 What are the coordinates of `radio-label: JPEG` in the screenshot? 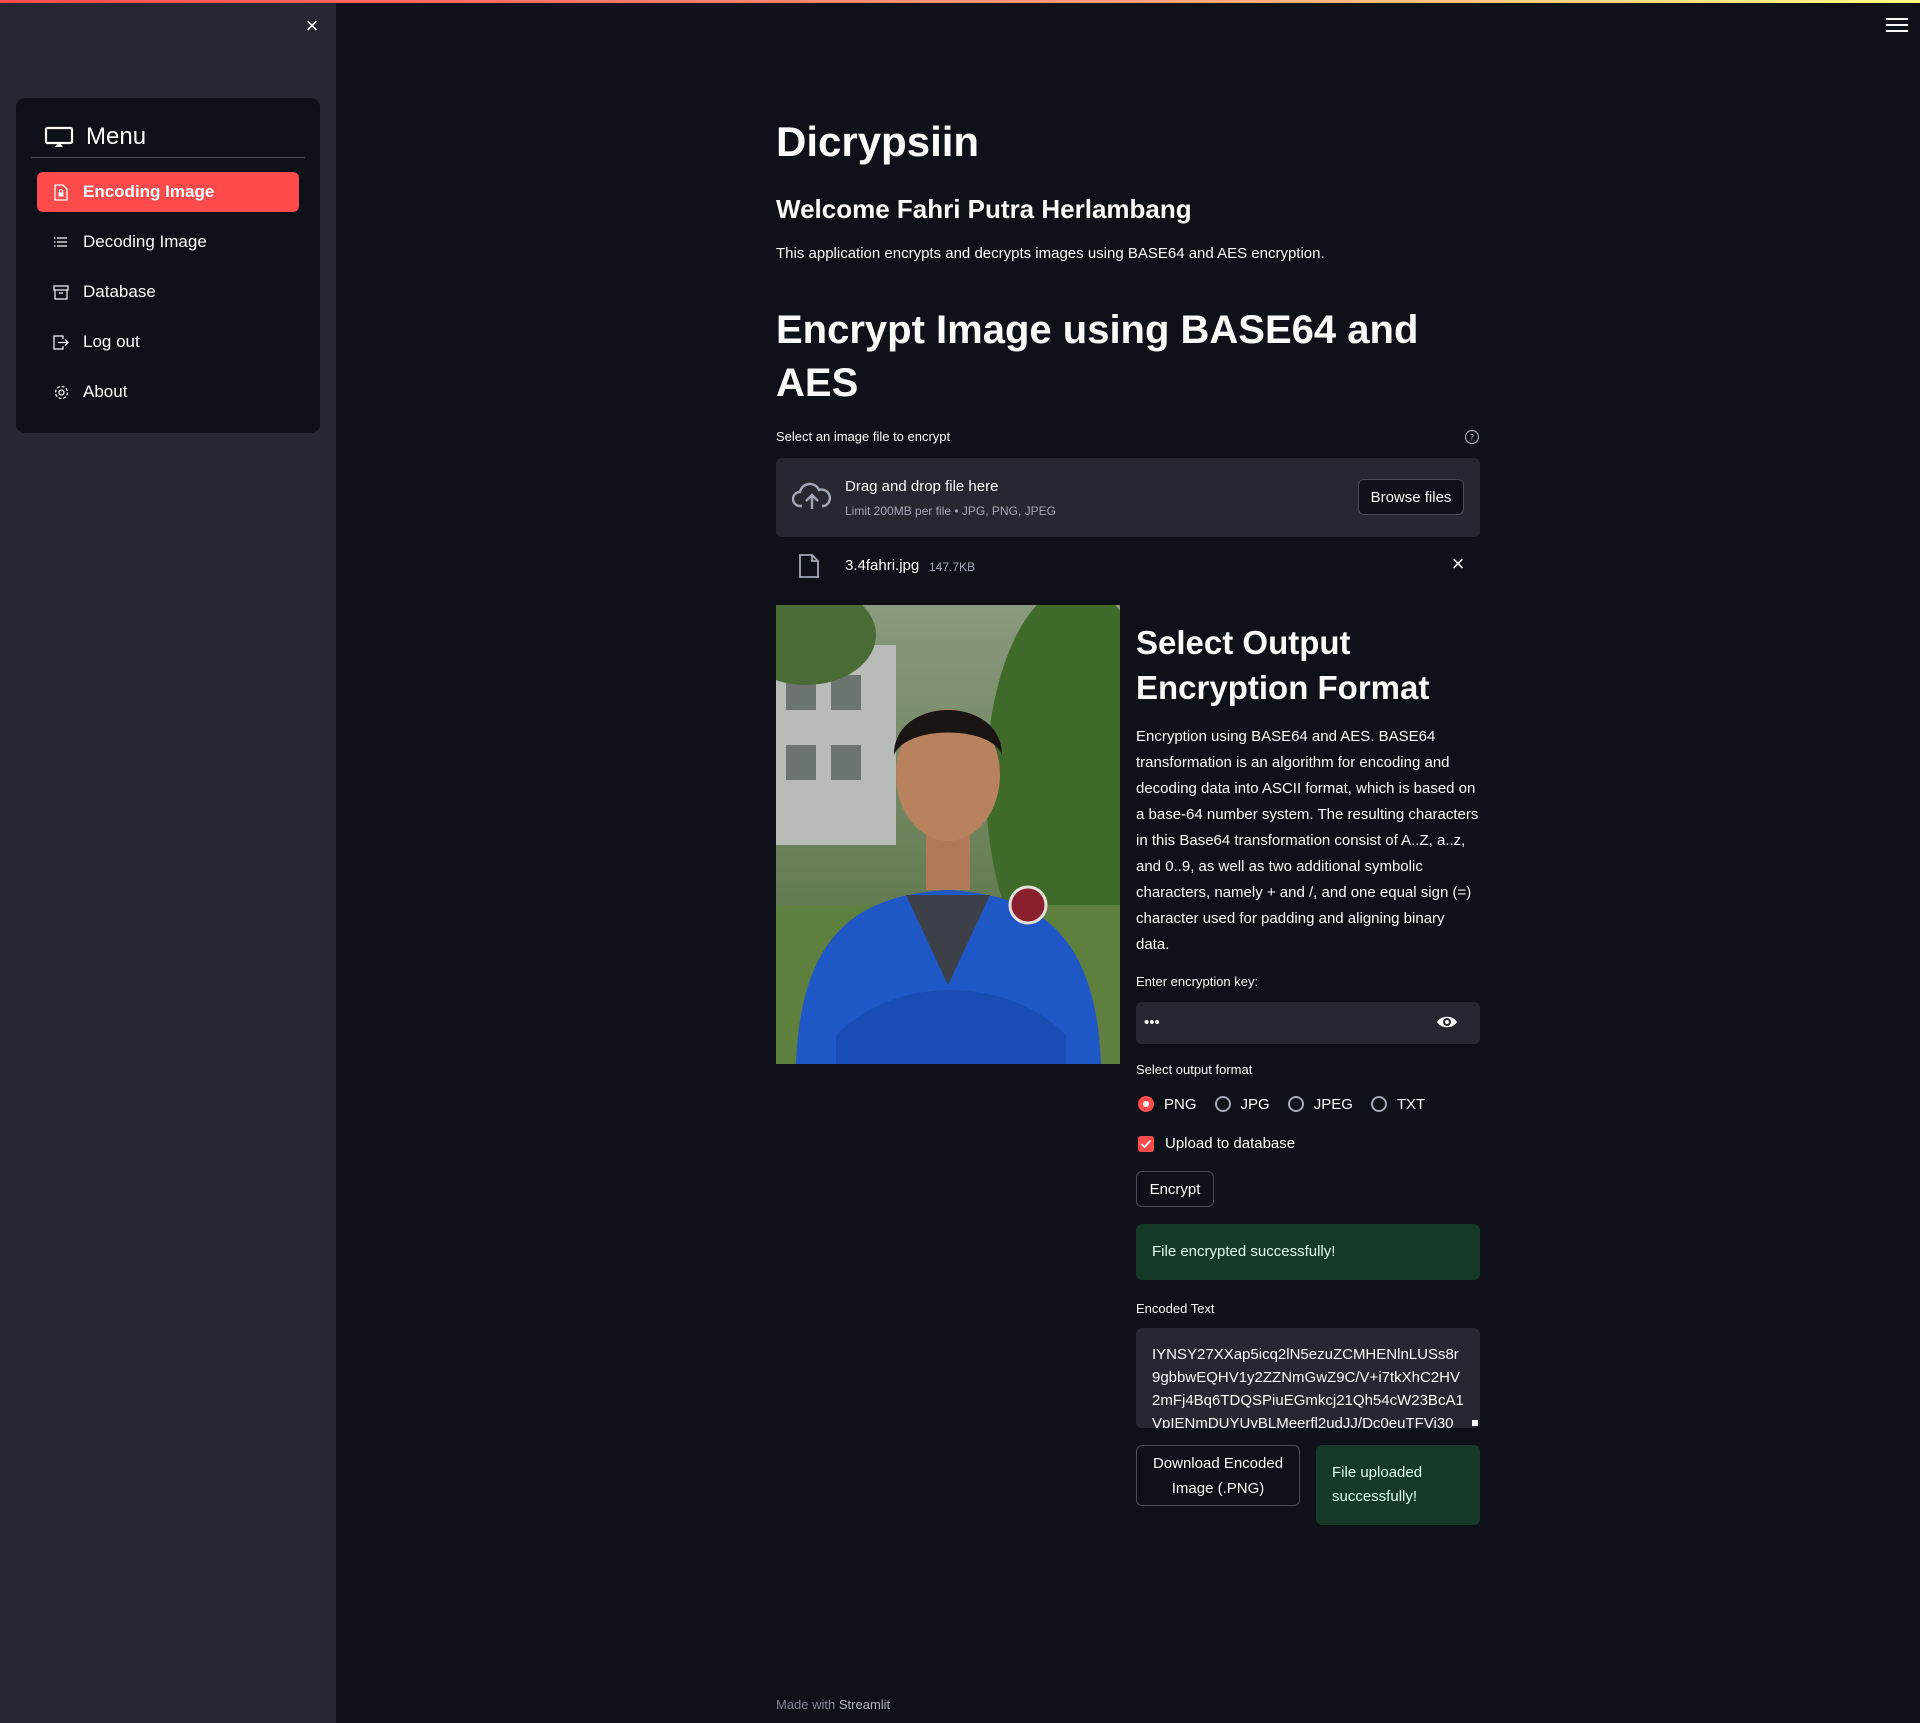 It's located at (1333, 1104).